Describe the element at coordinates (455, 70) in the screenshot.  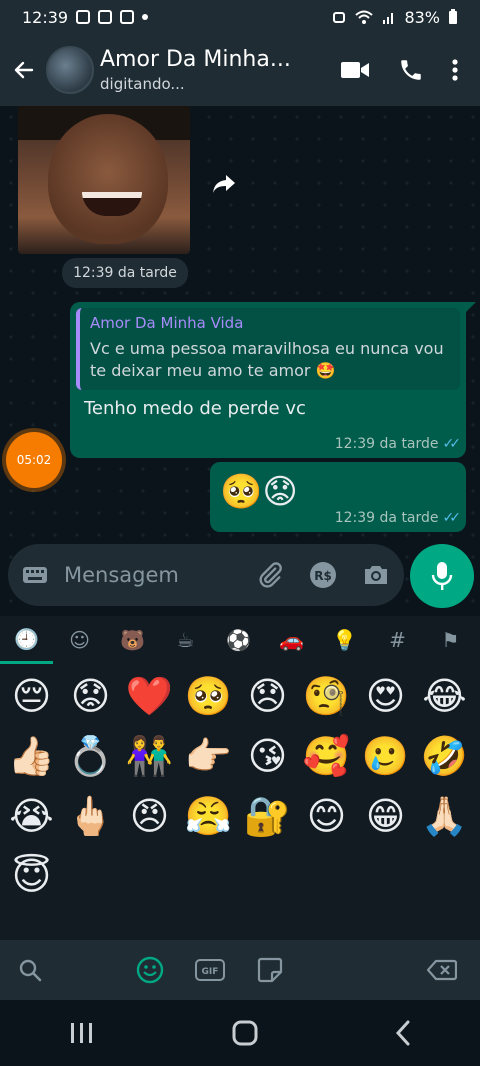
I see `more-options-icon` at that location.